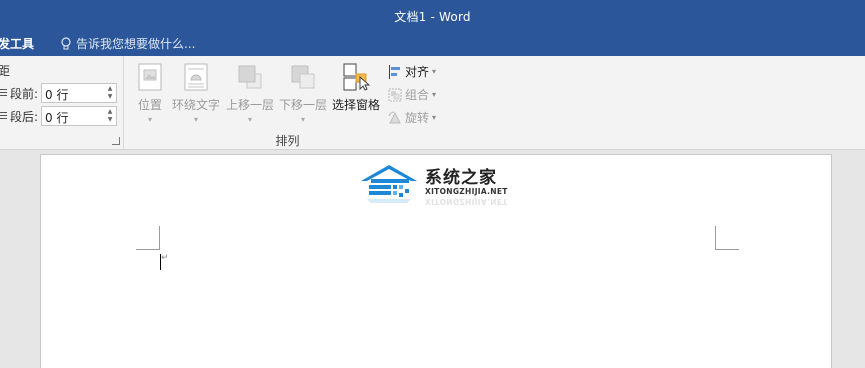 The image size is (865, 368). What do you see at coordinates (417, 118) in the screenshot?
I see `rotate-label: 旋转` at bounding box center [417, 118].